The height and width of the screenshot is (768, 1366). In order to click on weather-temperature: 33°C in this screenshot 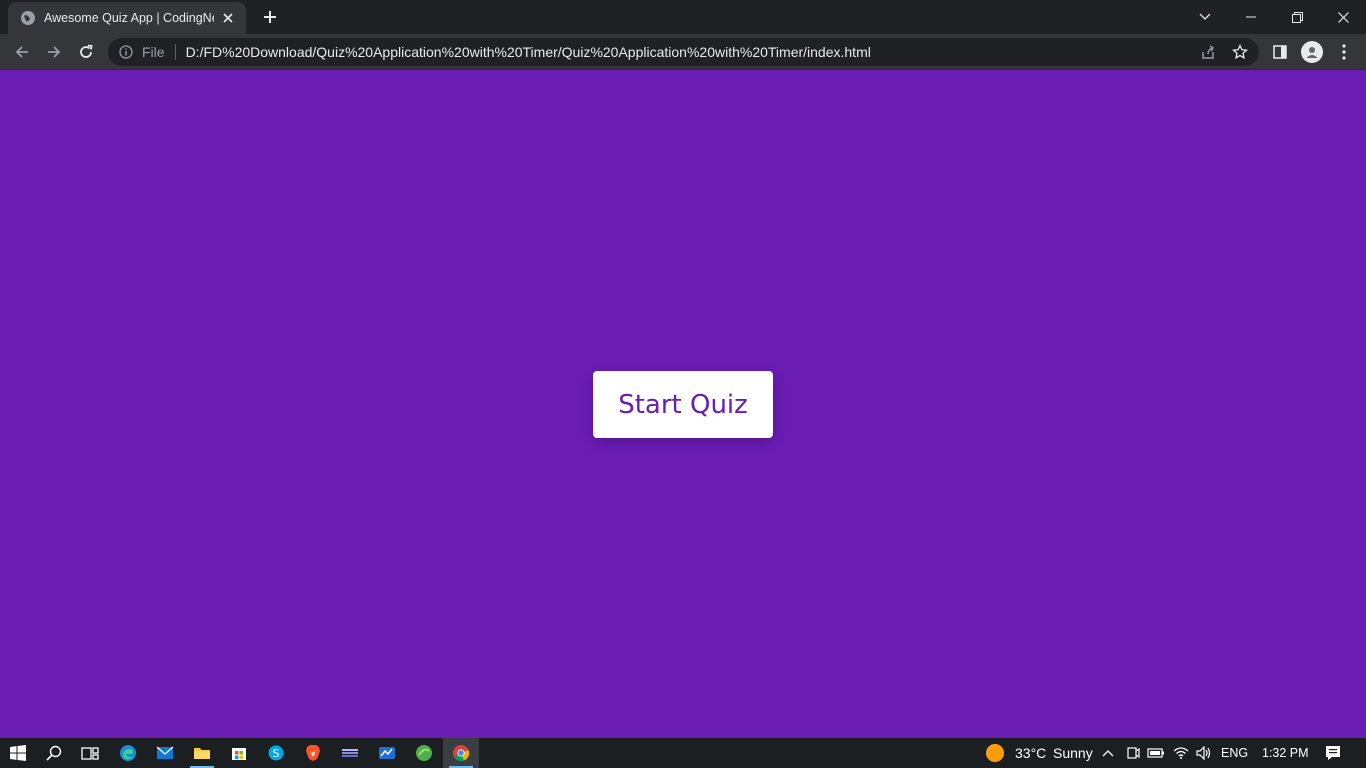, I will do `click(1030, 753)`.